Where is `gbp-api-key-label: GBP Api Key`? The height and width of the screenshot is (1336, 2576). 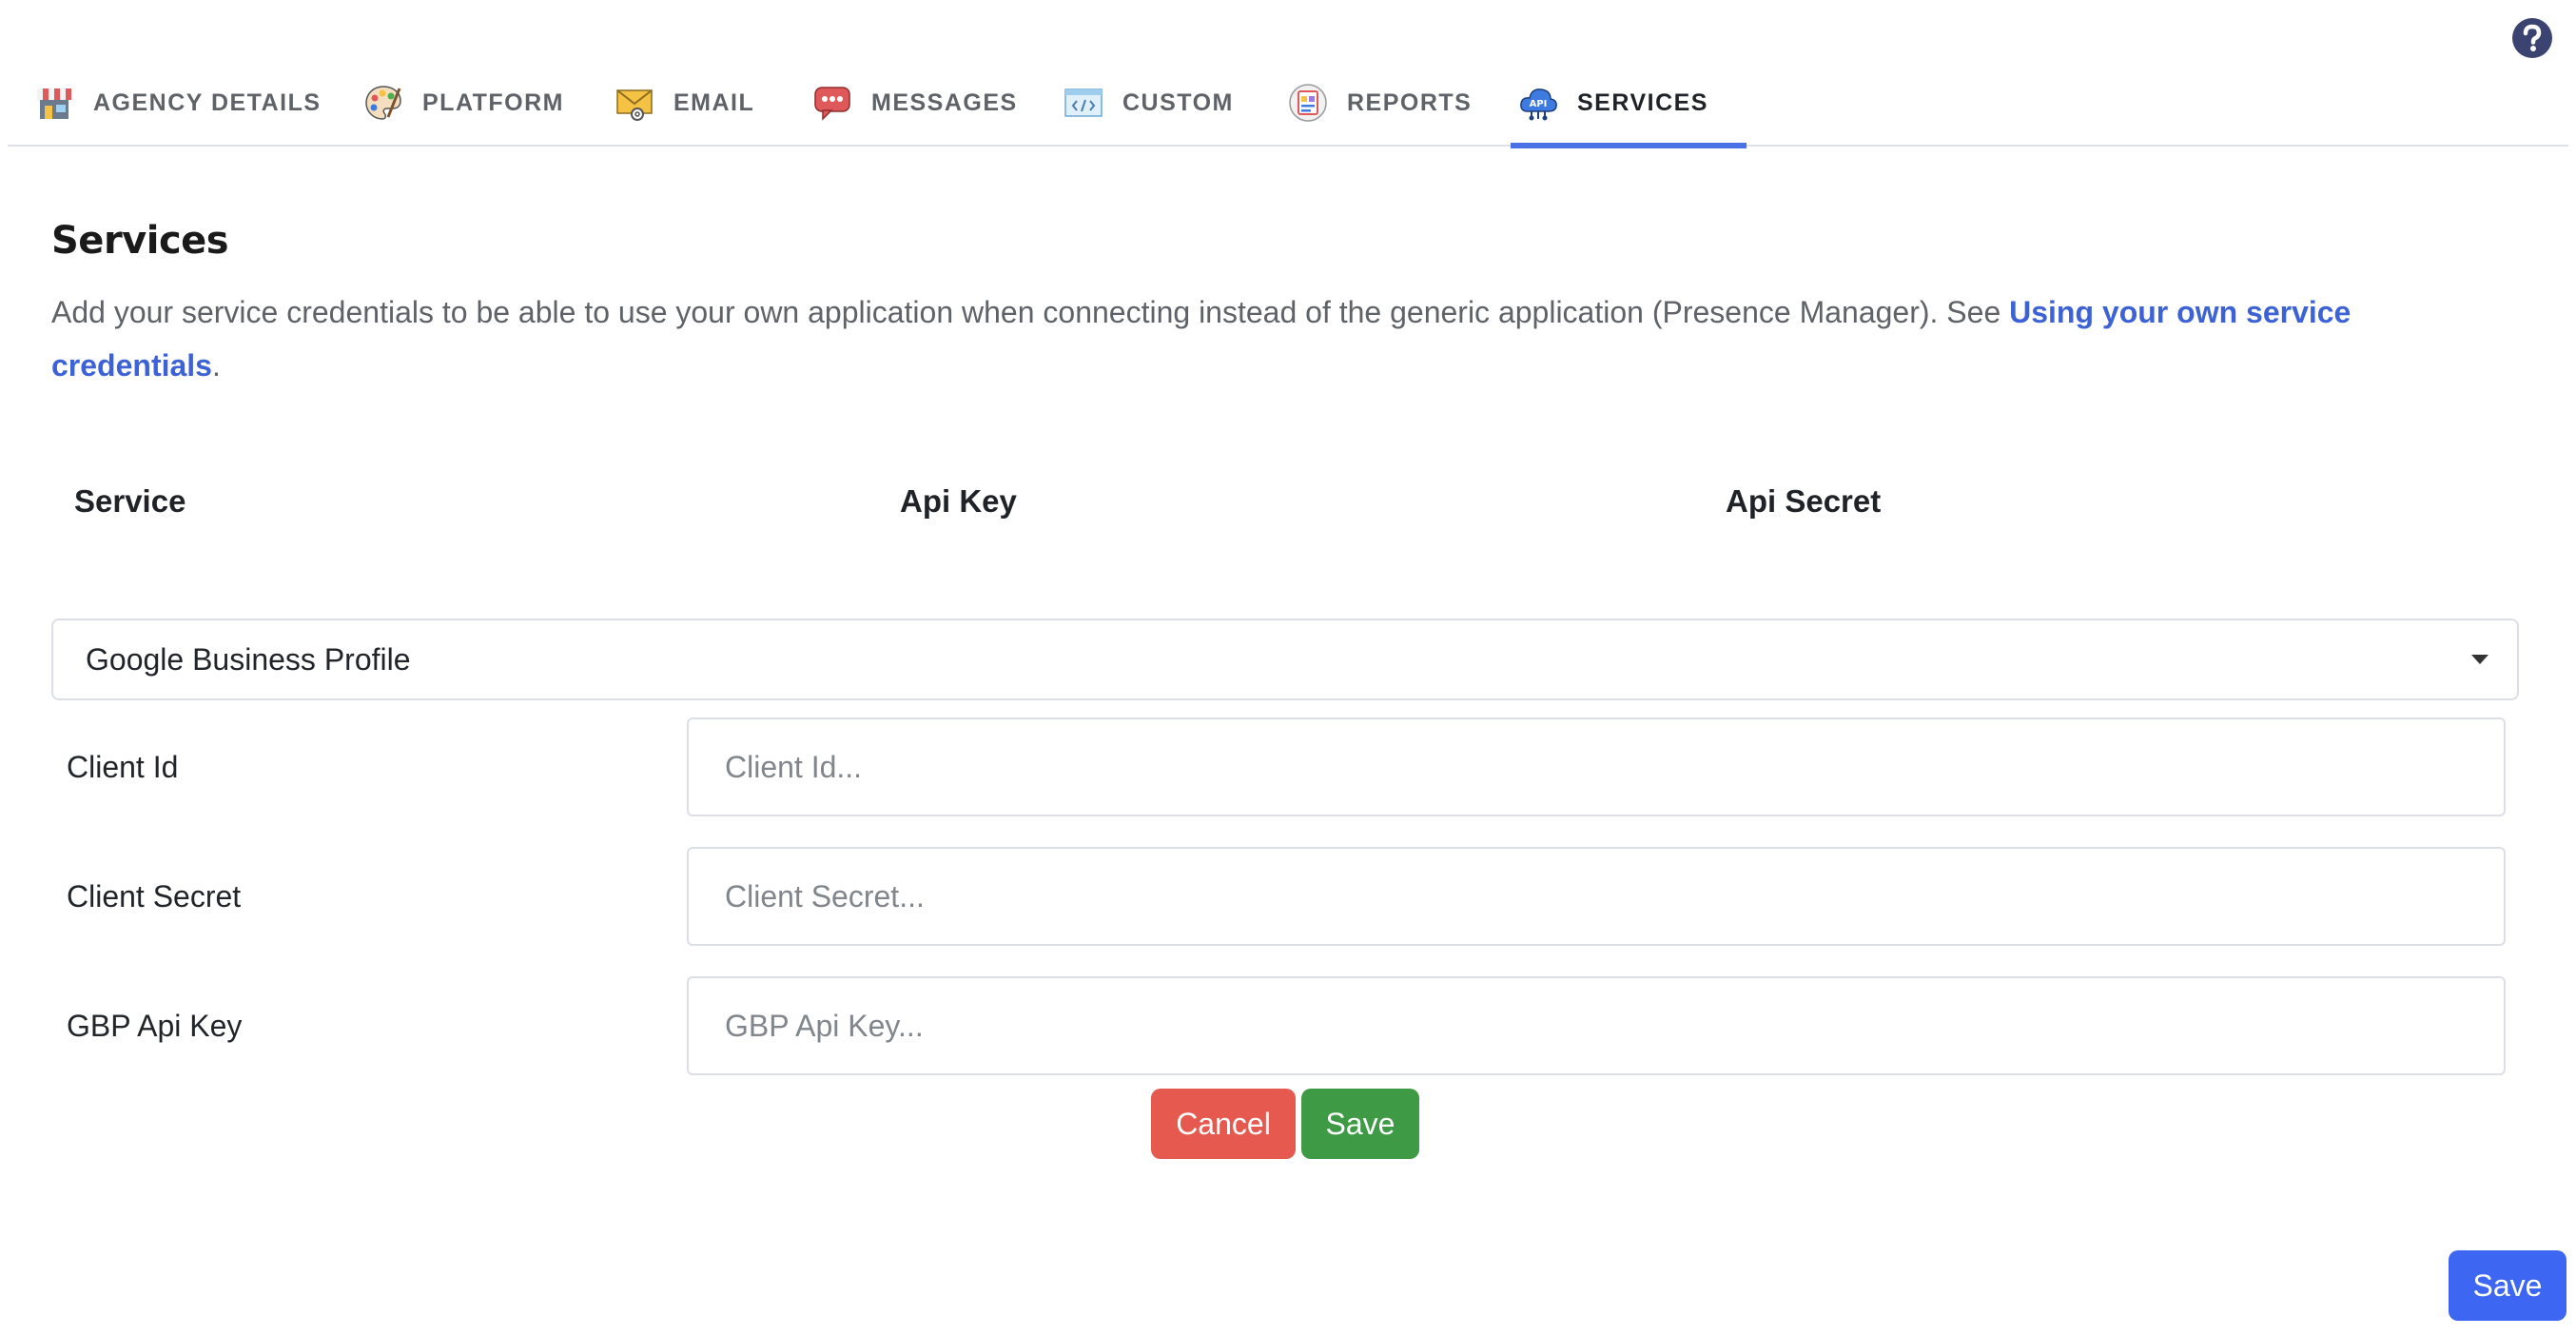 gbp-api-key-label: GBP Api Key is located at coordinates (155, 1026).